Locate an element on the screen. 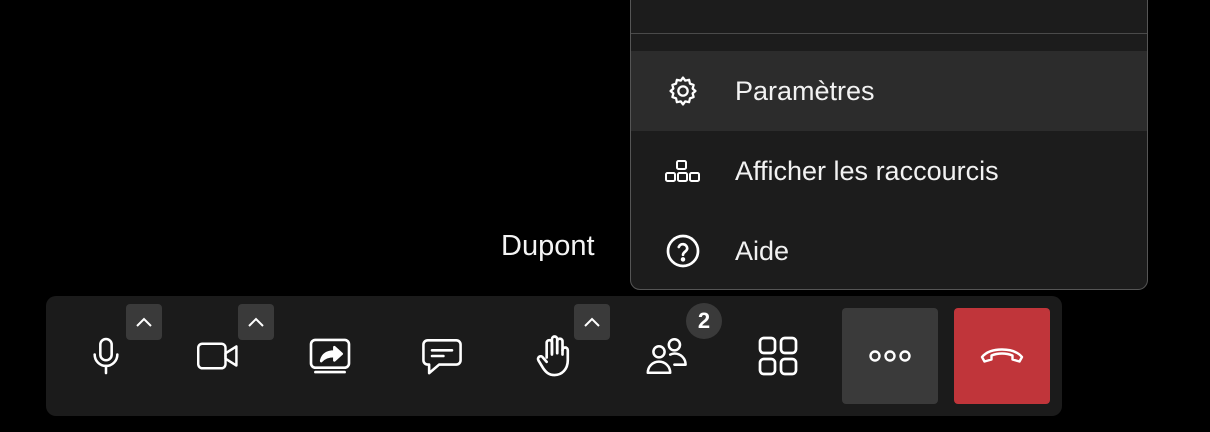 The image size is (1210, 432). grid-view-button is located at coordinates (778, 356).